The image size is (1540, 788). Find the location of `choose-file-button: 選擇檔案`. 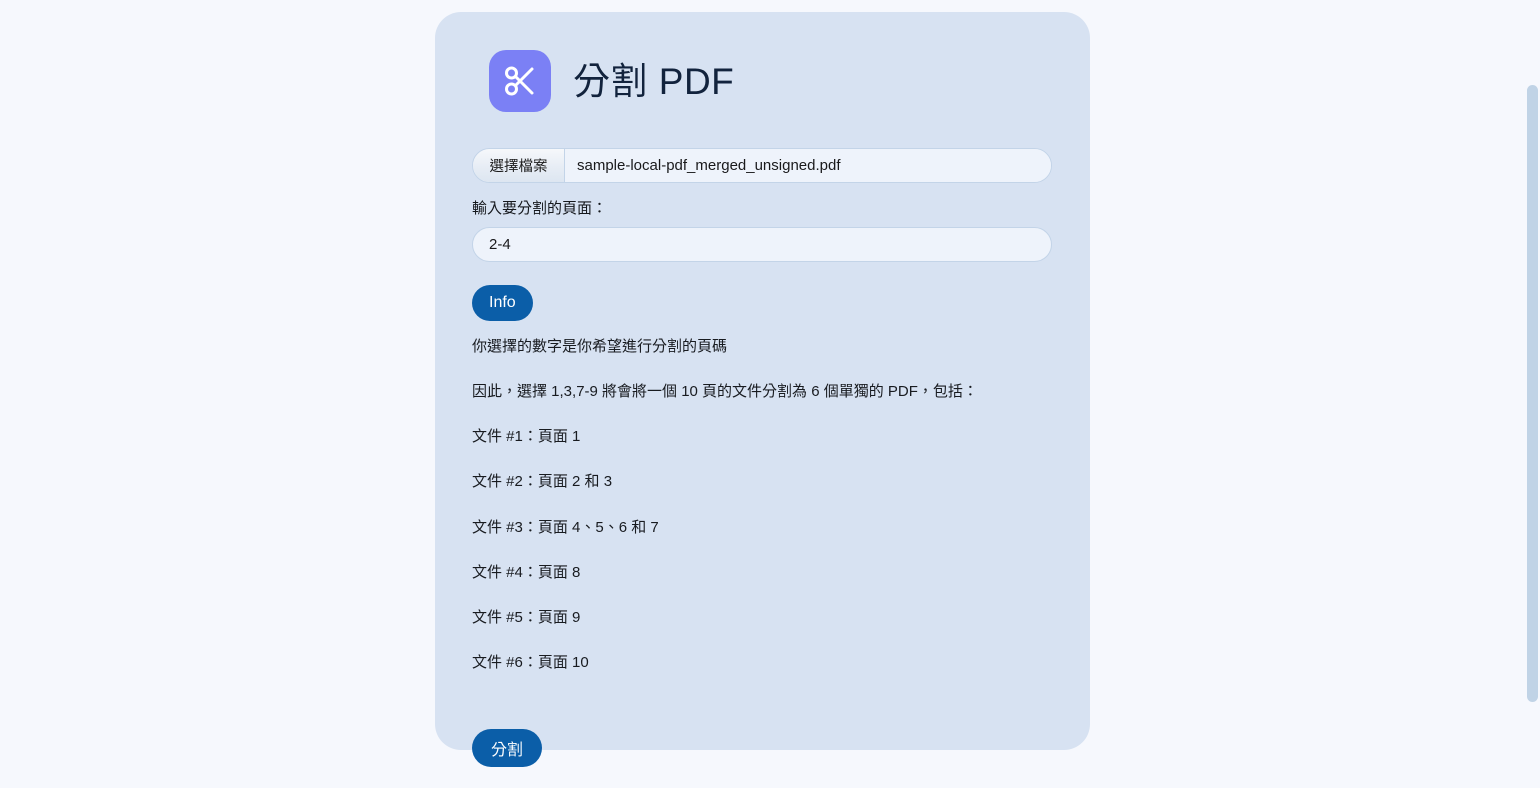

choose-file-button: 選擇檔案 is located at coordinates (519, 165).